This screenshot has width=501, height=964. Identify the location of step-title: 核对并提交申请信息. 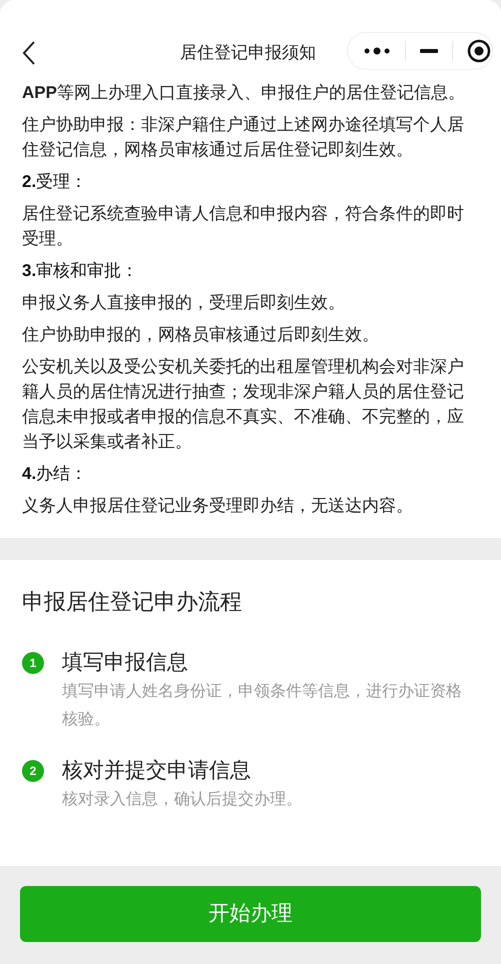
(157, 771).